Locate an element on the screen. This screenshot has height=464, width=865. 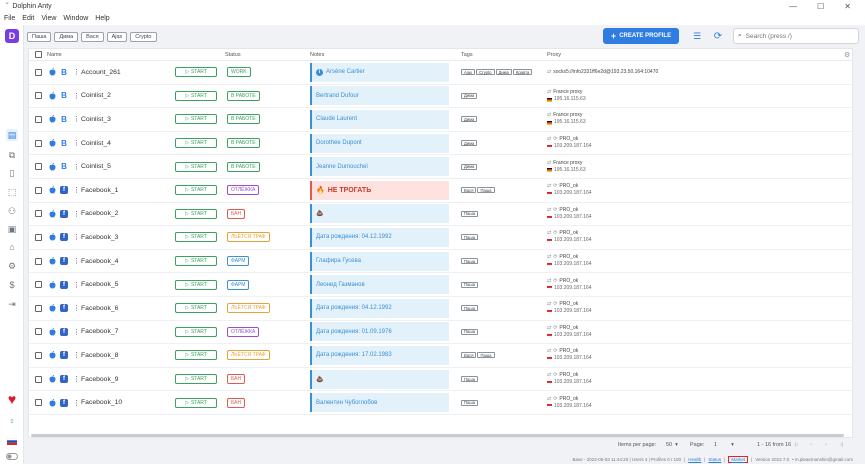
column-settings-icon: ⚙ is located at coordinates (847, 55).